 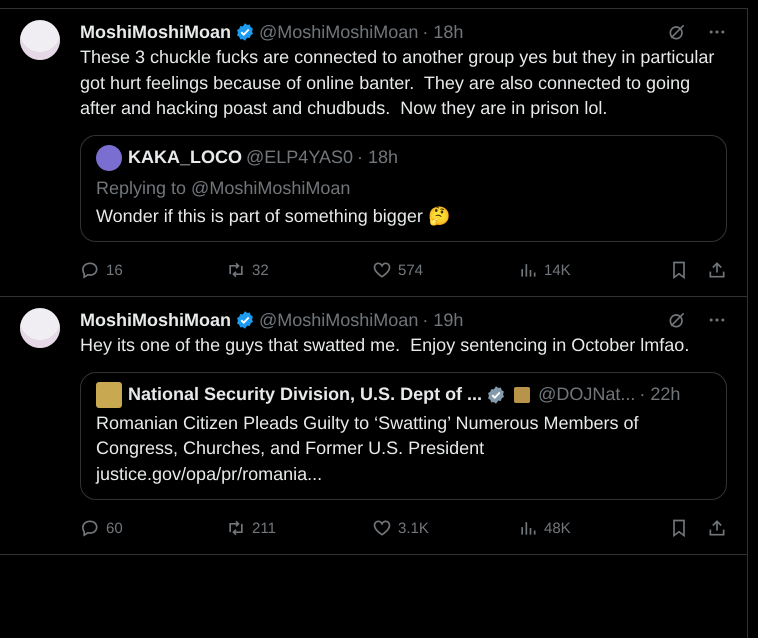 What do you see at coordinates (260, 270) in the screenshot?
I see `repost-count: 32` at bounding box center [260, 270].